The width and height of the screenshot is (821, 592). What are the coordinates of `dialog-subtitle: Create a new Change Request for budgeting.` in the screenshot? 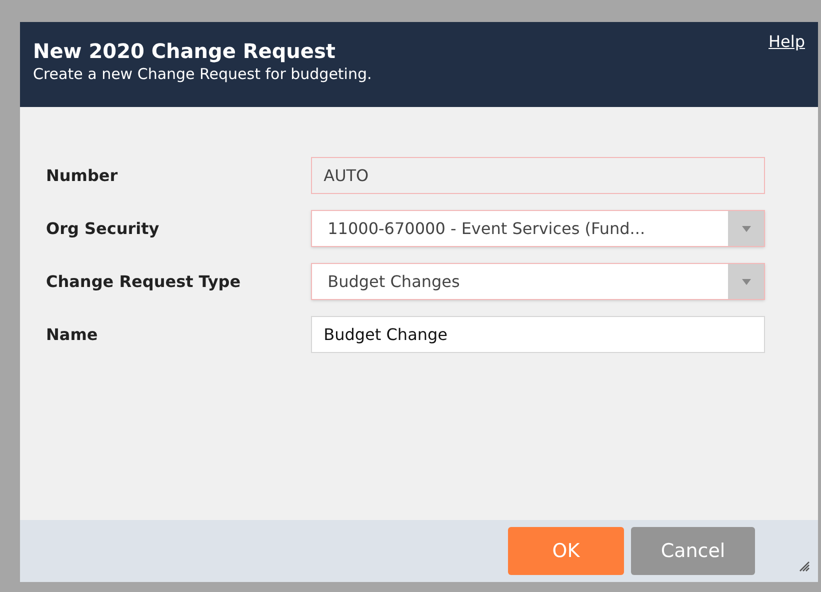 It's located at (202, 74).